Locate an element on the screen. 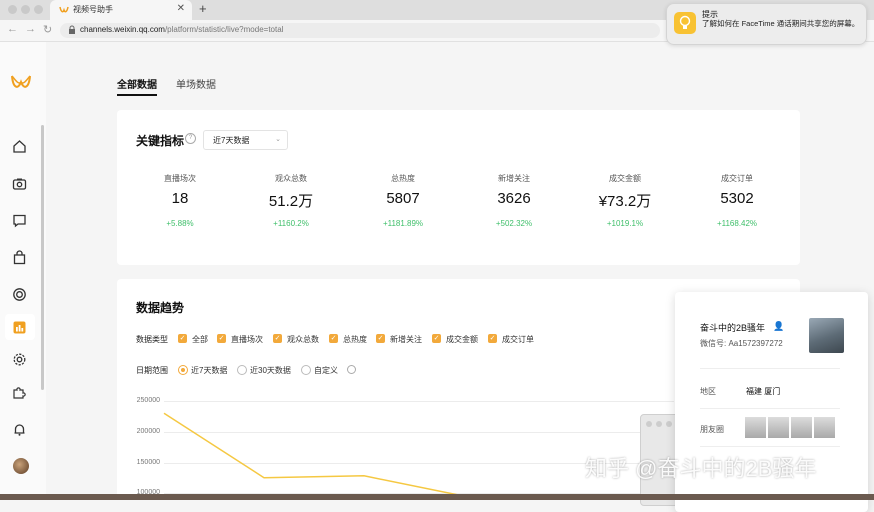 Image resolution: width=874 pixels, height=512 pixels. help-icon: ? is located at coordinates (190, 138).